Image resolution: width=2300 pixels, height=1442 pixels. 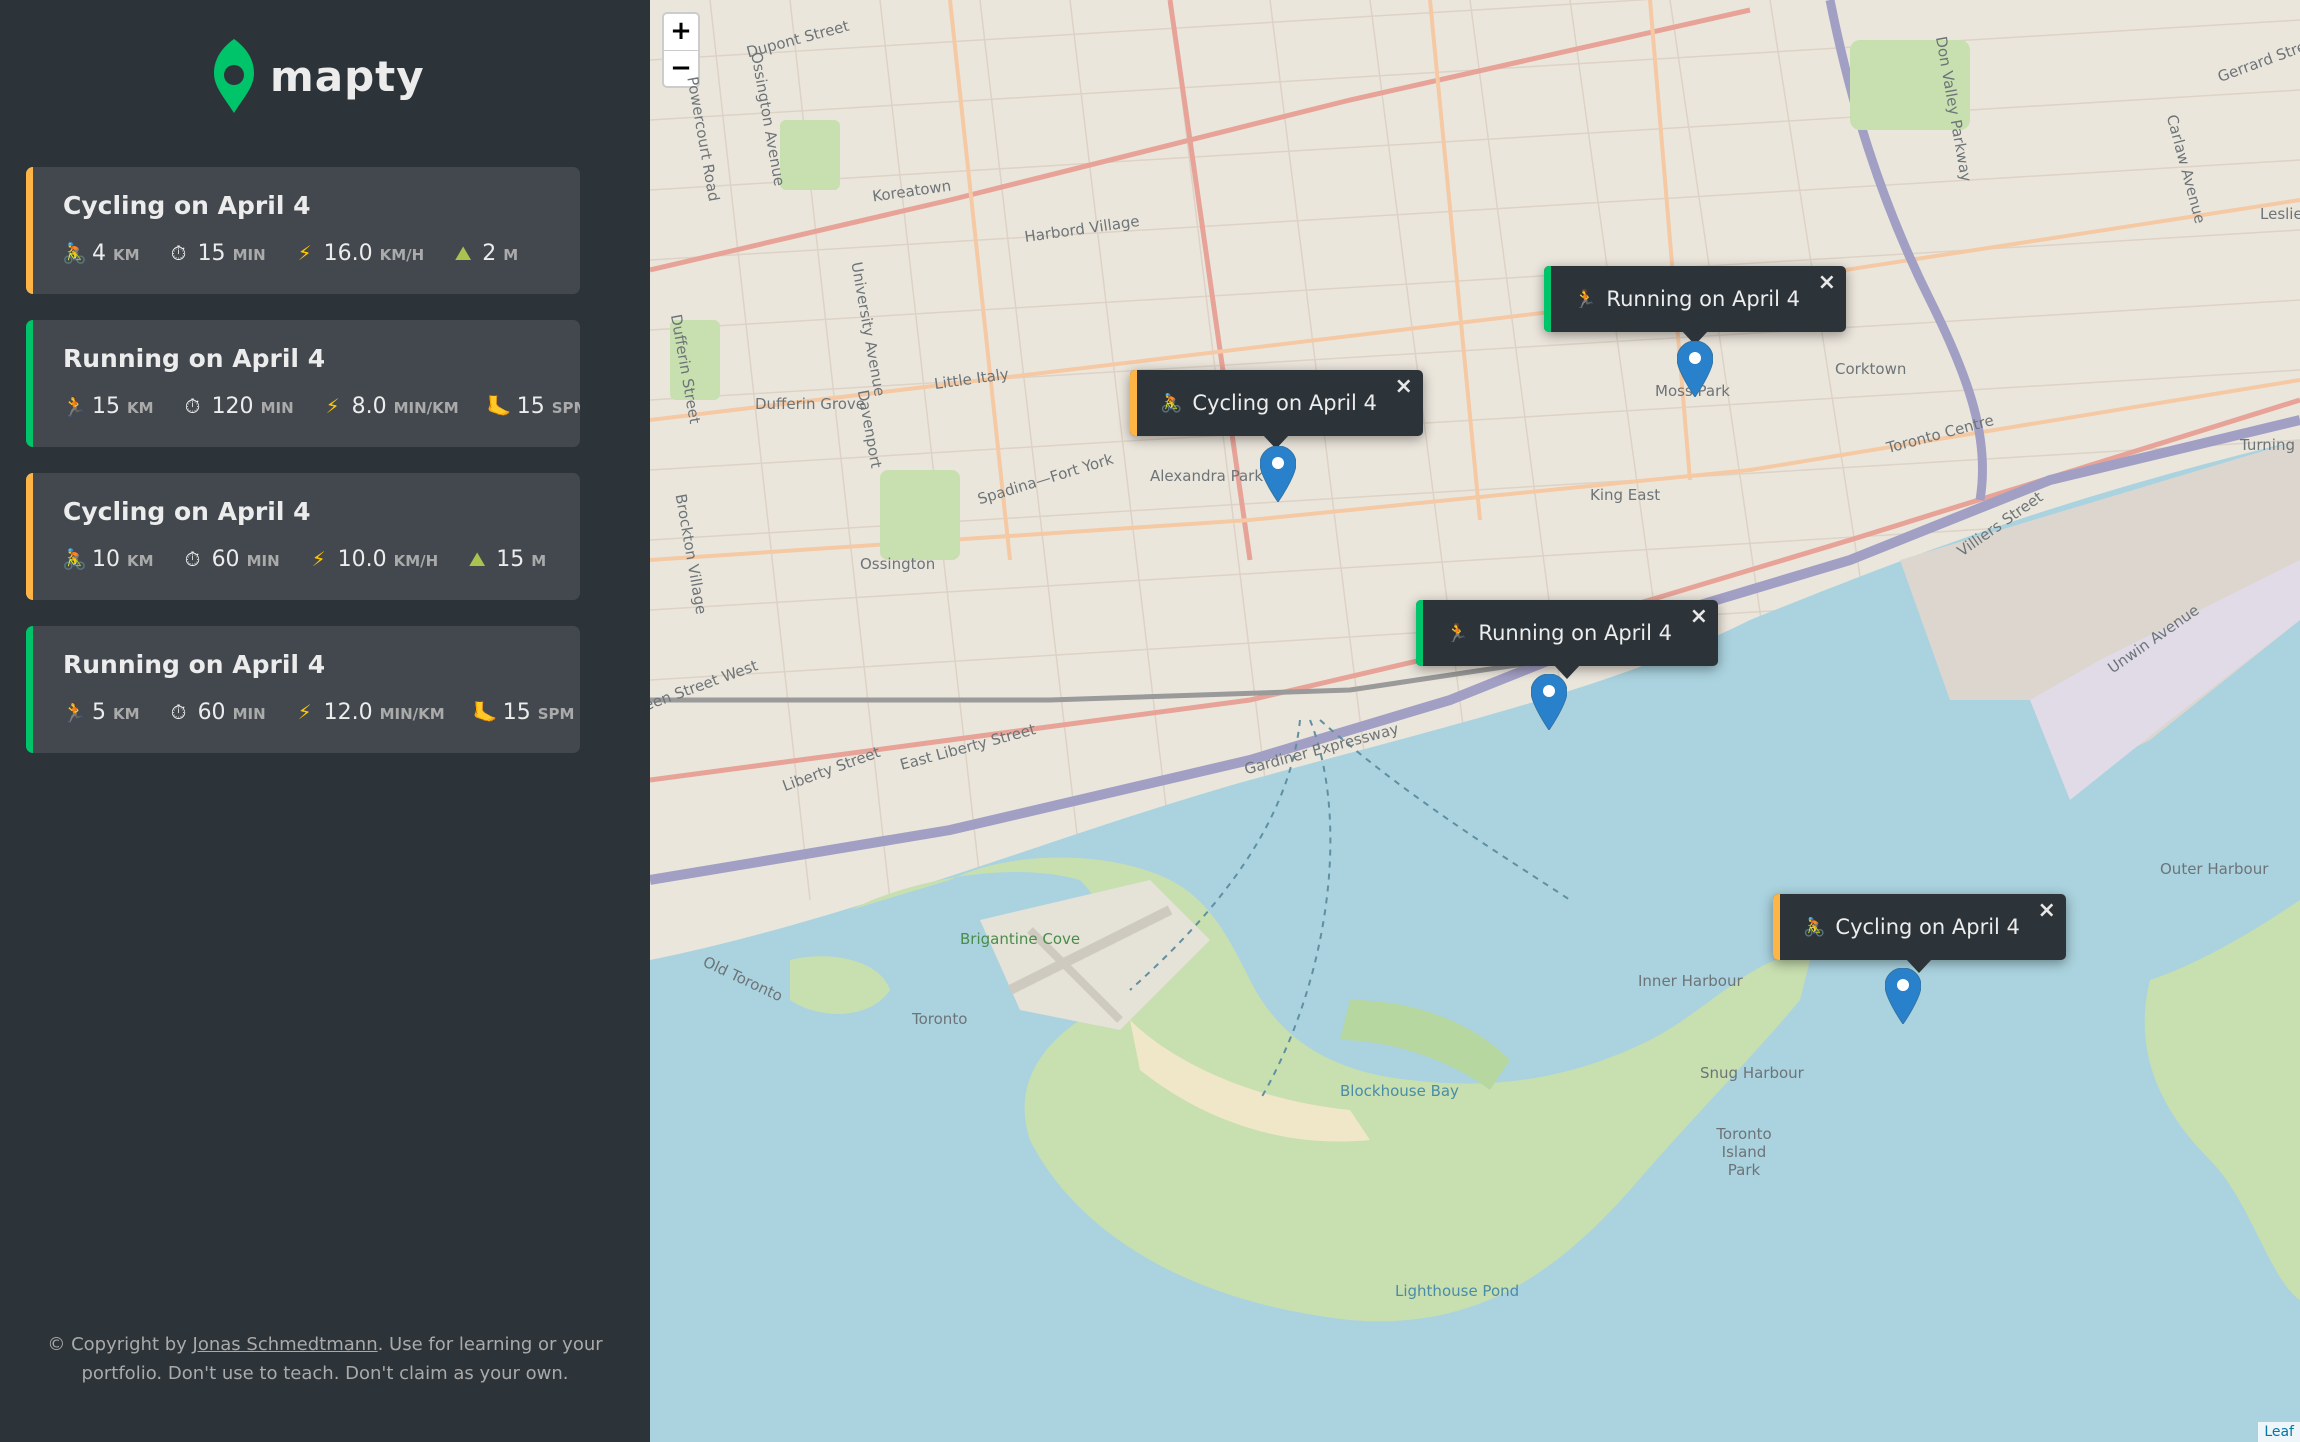 I want to click on workout-detail: 🏃 15 km, so click(x=108, y=406).